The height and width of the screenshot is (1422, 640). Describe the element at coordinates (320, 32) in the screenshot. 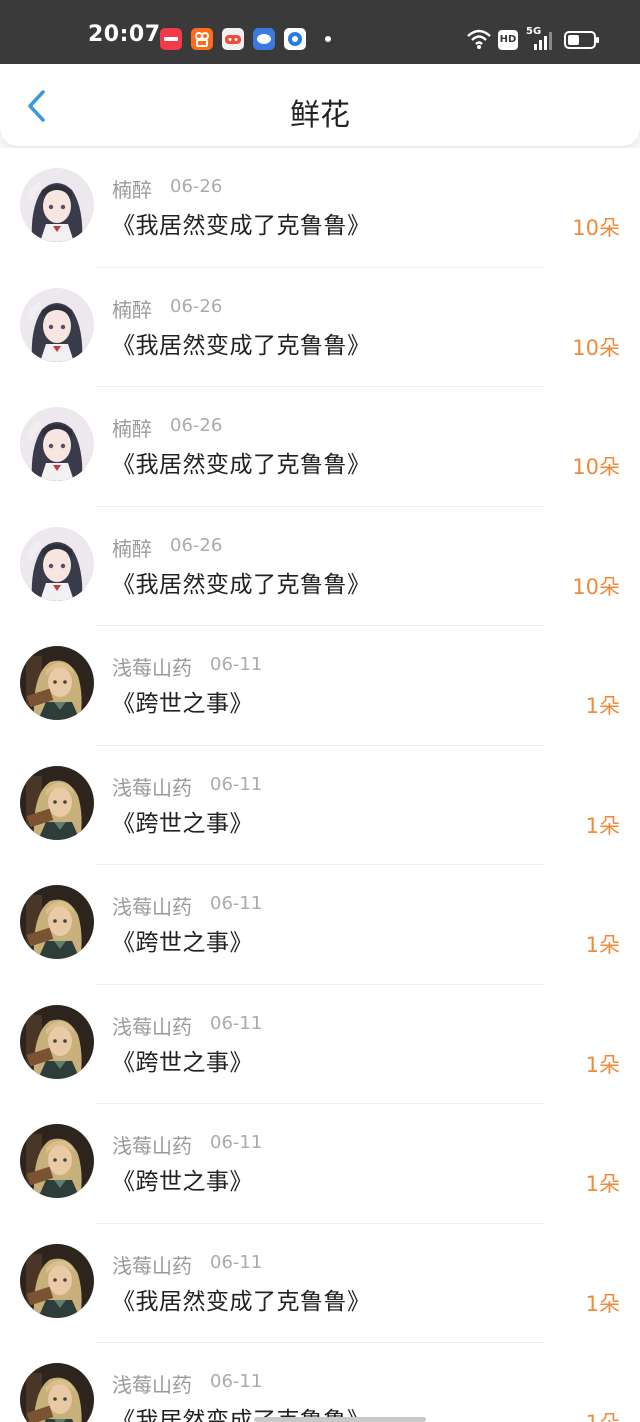

I see `status-bar: 20:07 HD 5G` at that location.